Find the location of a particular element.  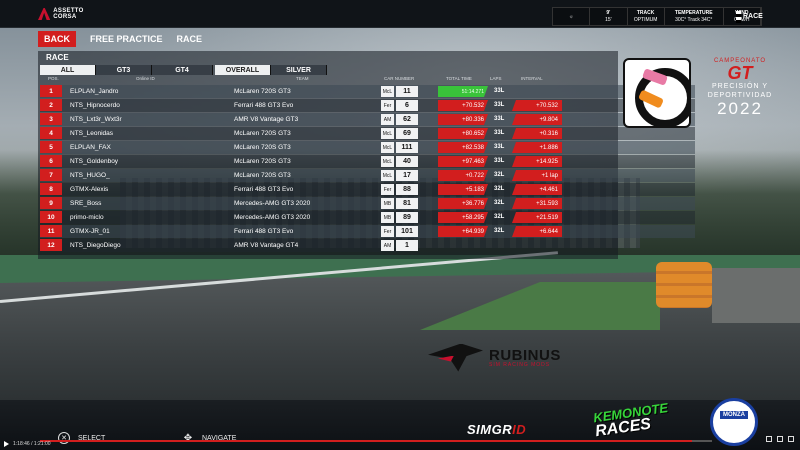

logo-icon is located at coordinates (44, 14).